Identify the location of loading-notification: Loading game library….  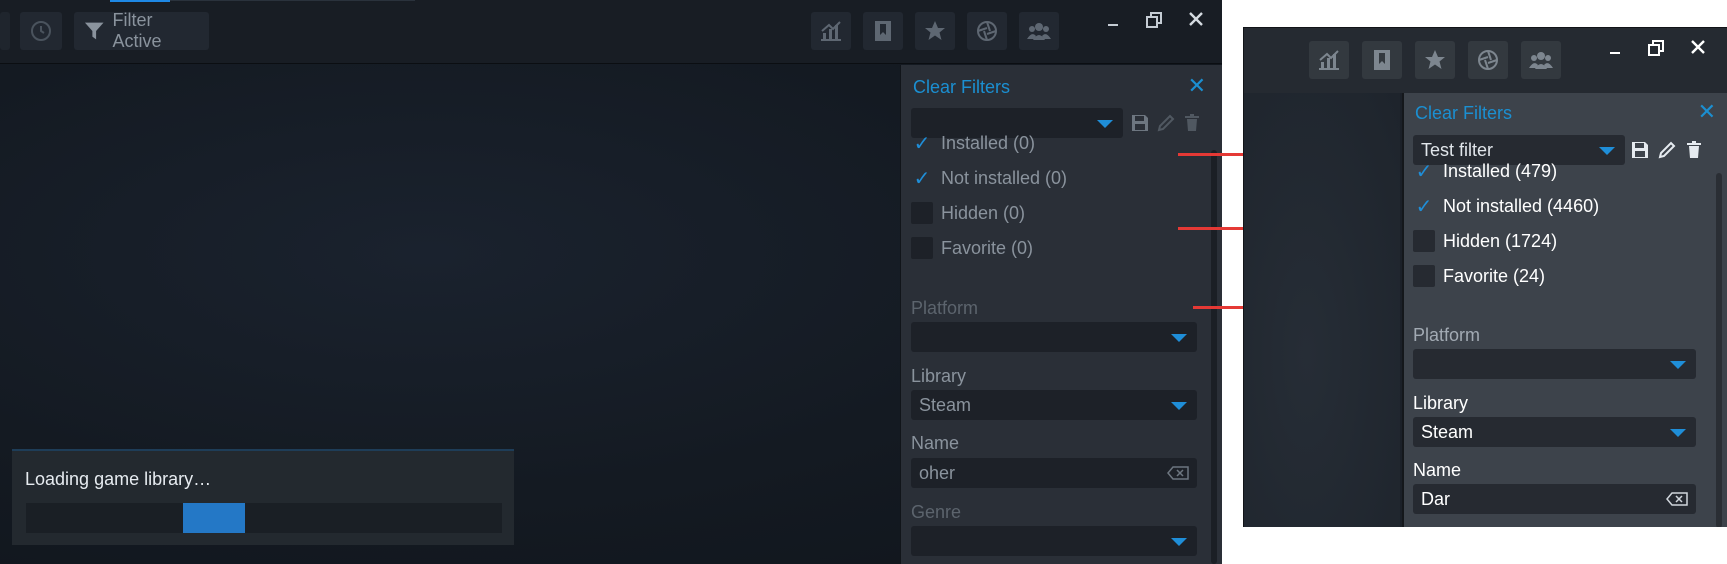
(263, 497).